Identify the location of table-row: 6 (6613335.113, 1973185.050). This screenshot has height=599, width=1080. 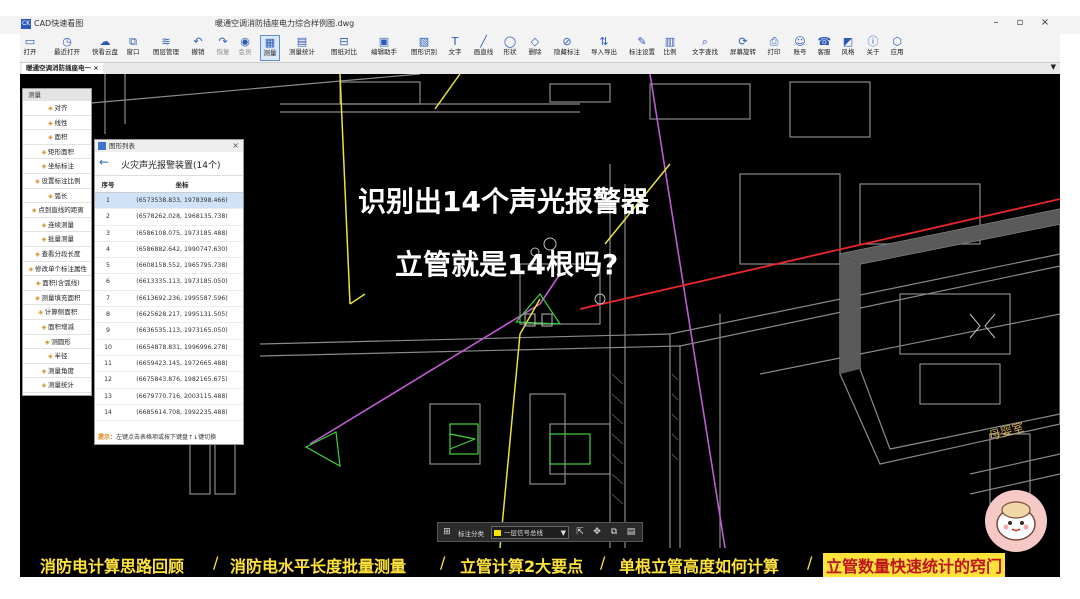
(169, 282).